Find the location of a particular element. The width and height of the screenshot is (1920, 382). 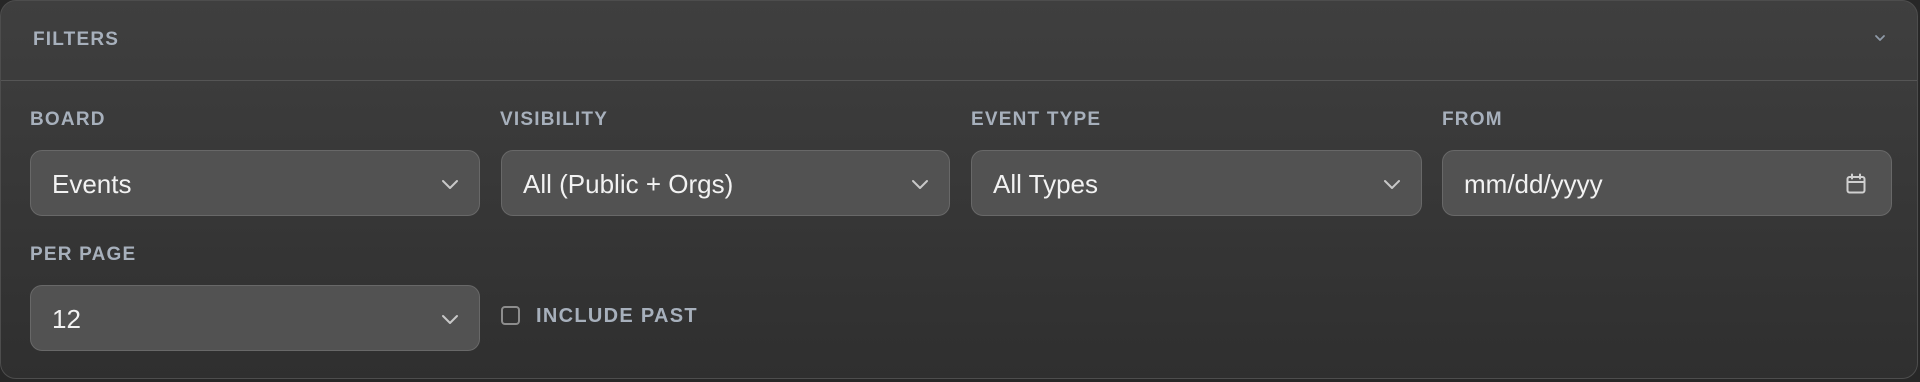

event-type-select-value: All Types is located at coordinates (1046, 184).